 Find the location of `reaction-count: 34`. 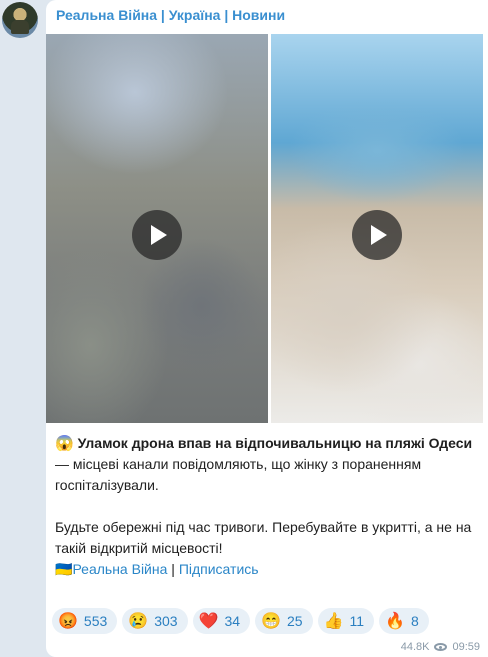

reaction-count: 34 is located at coordinates (232, 621).